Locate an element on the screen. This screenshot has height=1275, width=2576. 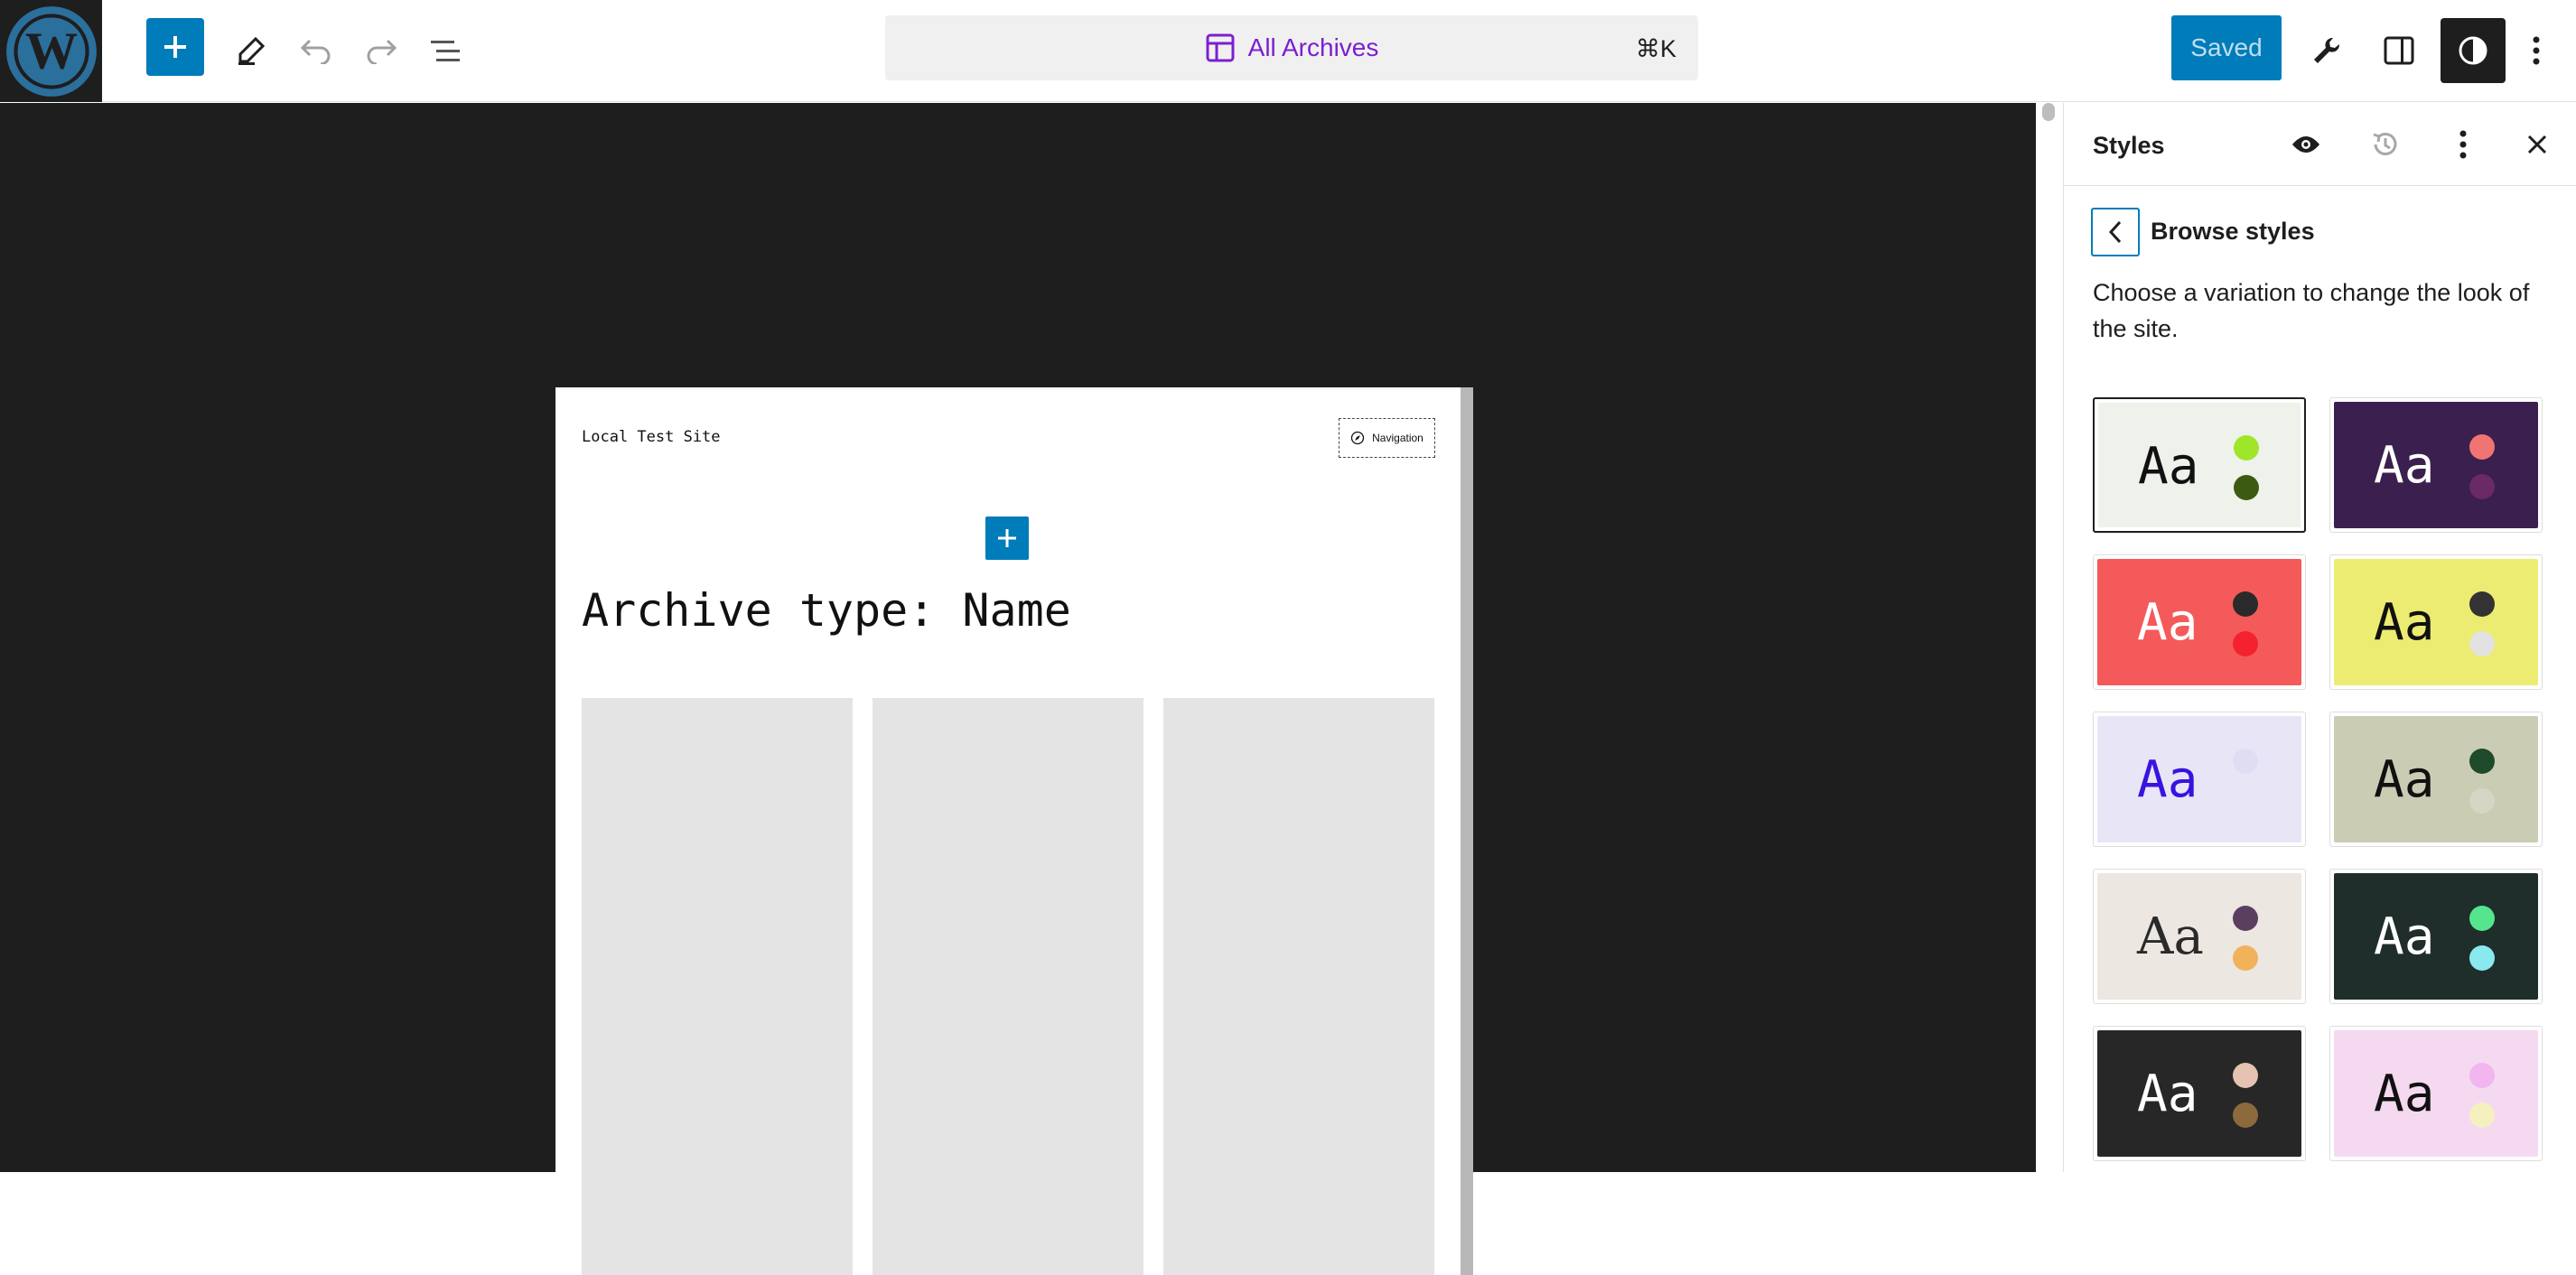
redo-icon is located at coordinates (382, 51).